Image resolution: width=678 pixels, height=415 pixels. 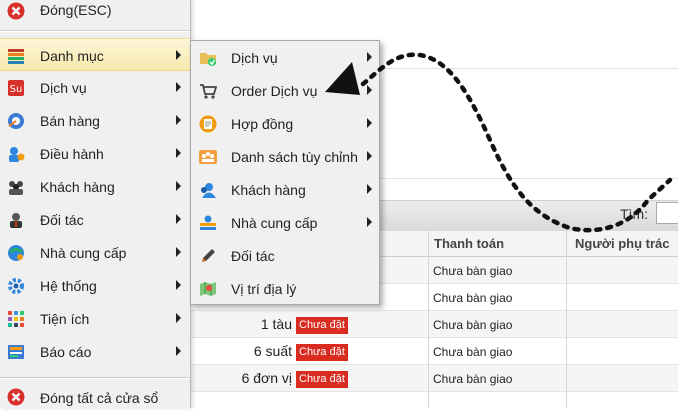 What do you see at coordinates (208, 190) in the screenshot?
I see `customer-icon` at bounding box center [208, 190].